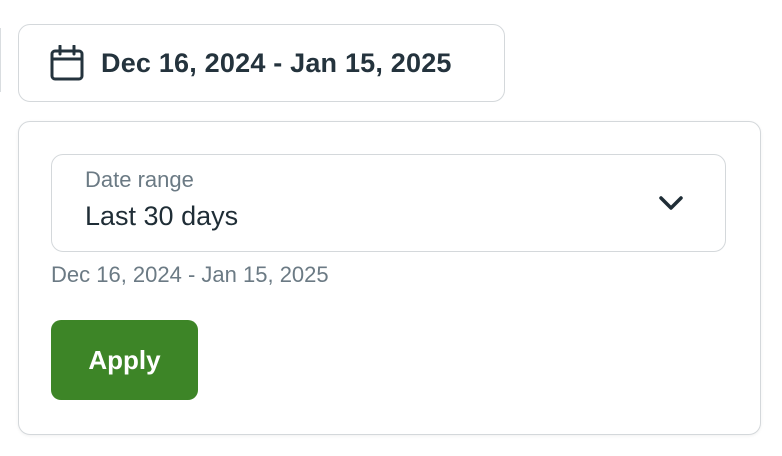 This screenshot has width=782, height=456. I want to click on date-range-select-caption: Date range, so click(139, 179).